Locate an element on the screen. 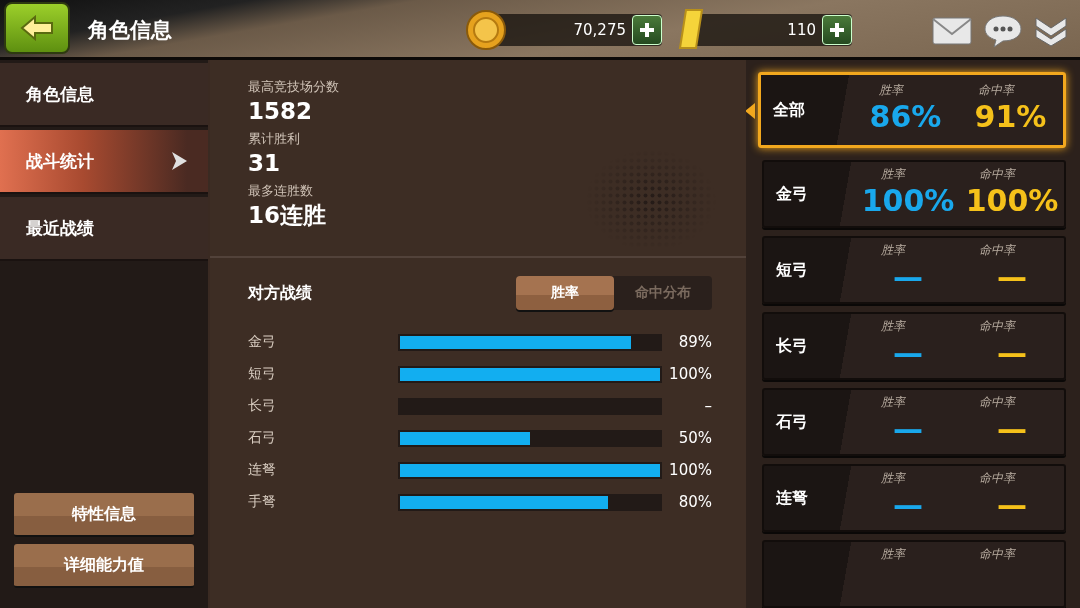 This screenshot has width=1080, height=608. stat-value: 31 is located at coordinates (264, 163).